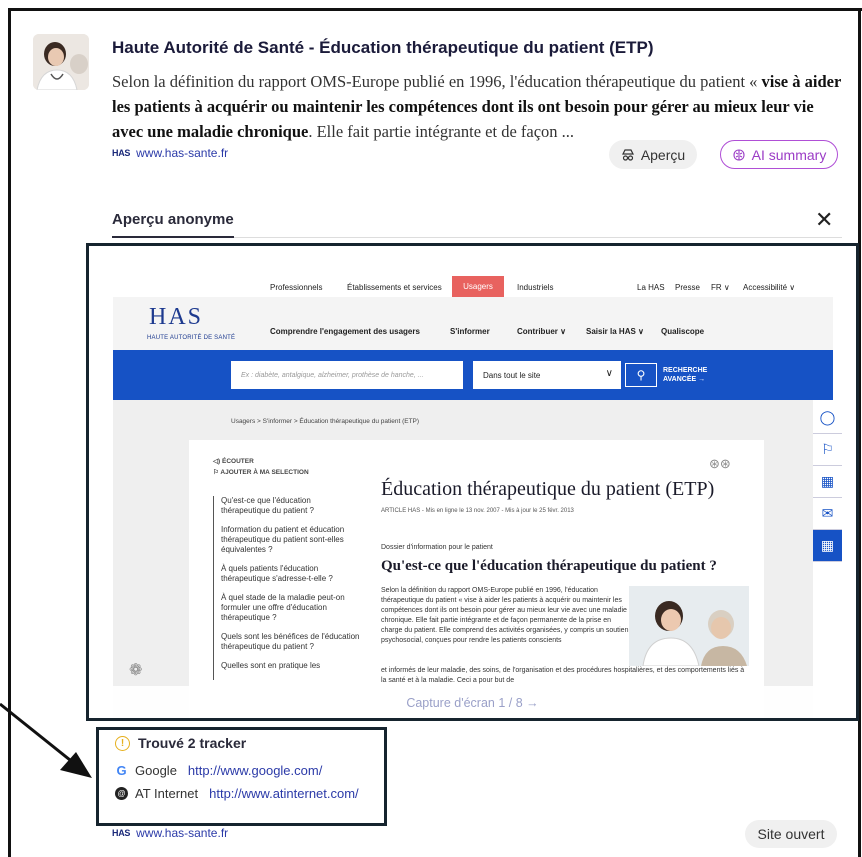 Image resolution: width=862 pixels, height=857 pixels. I want to click on screenshot-pager: Capture d'écran 1 / 8 →, so click(472, 703).